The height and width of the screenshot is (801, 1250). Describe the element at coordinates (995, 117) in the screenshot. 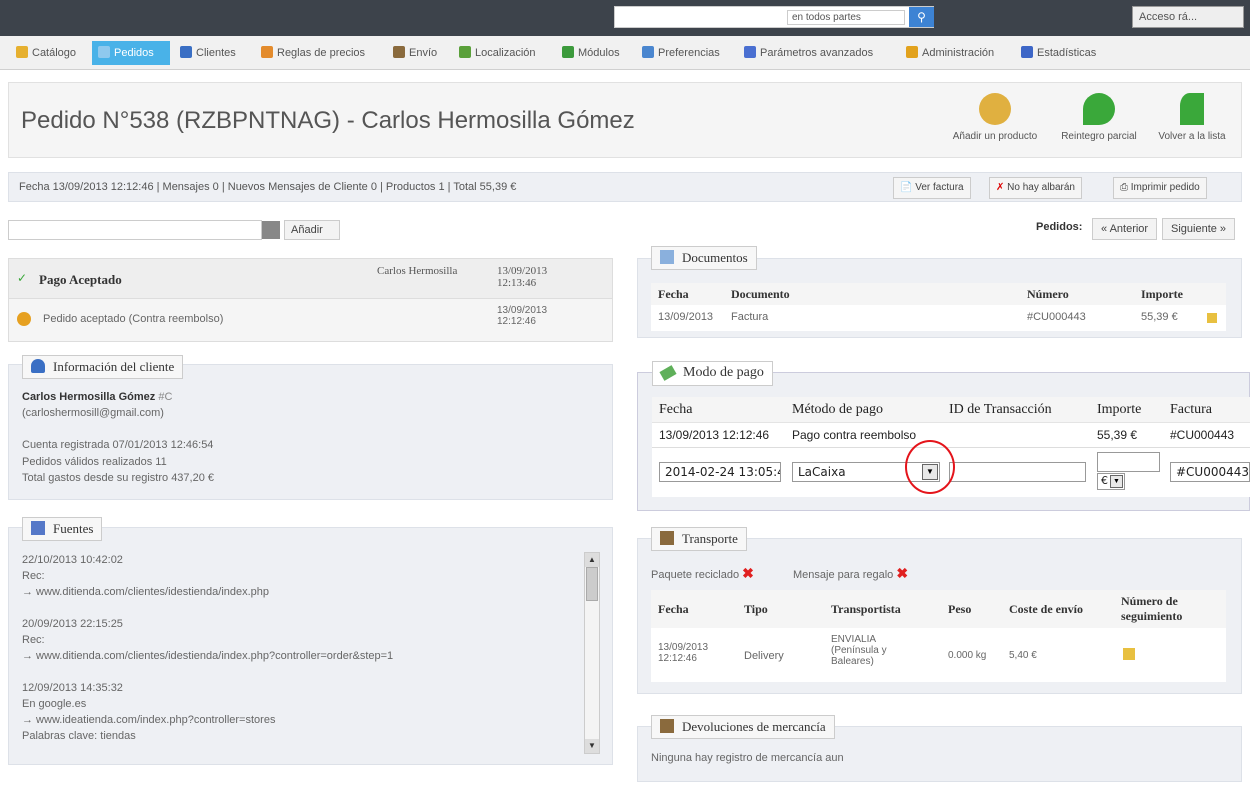

I see `add-product-button: Añadir un producto` at that location.